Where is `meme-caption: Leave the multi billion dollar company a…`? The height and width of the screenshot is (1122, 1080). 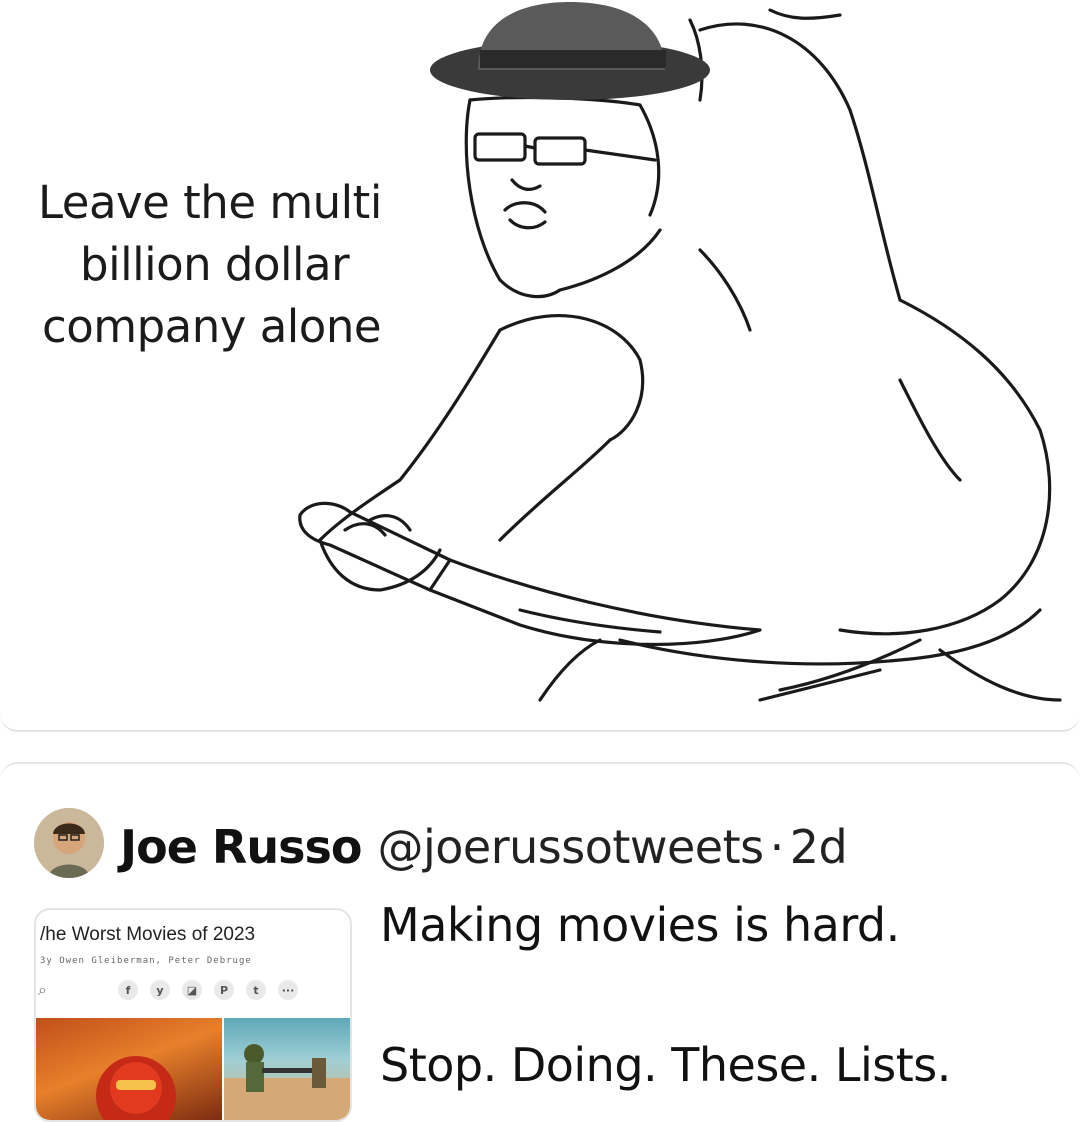 meme-caption: Leave the multi billion dollar company a… is located at coordinates (243, 265).